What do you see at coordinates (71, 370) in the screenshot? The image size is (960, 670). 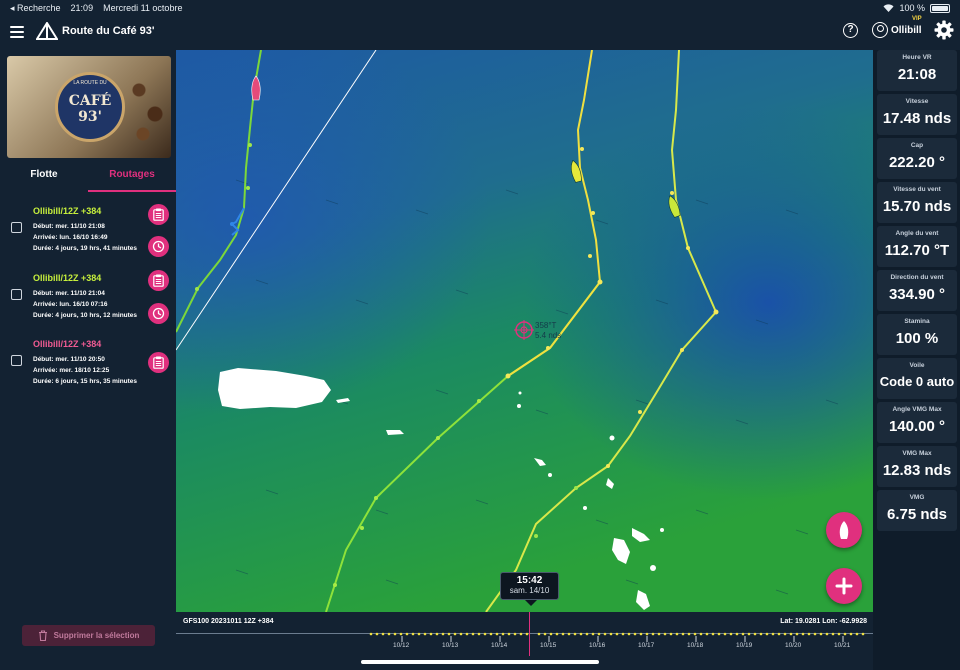 I see `route-arrival: Arrivée: mer. 18/10 12:25` at bounding box center [71, 370].